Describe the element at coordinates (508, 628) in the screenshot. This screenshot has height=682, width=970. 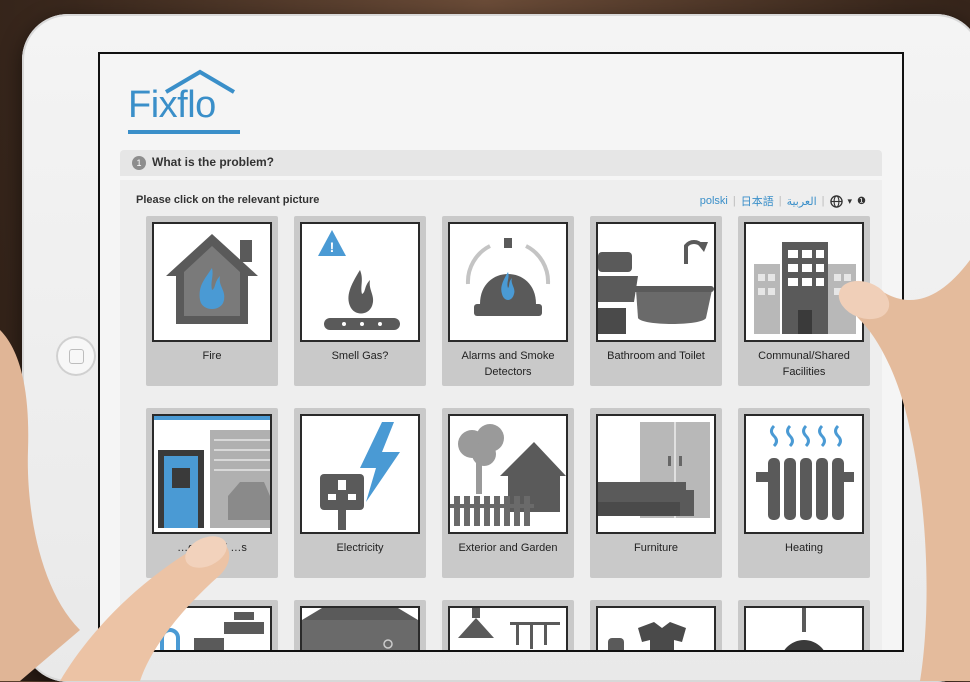
I see `kitchen-icon` at that location.